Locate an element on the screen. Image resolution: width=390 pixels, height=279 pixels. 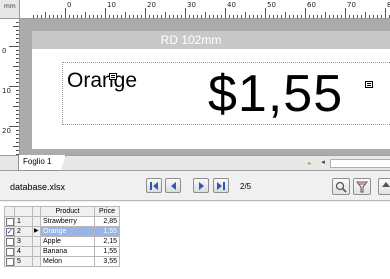
search-button is located at coordinates (341, 186).